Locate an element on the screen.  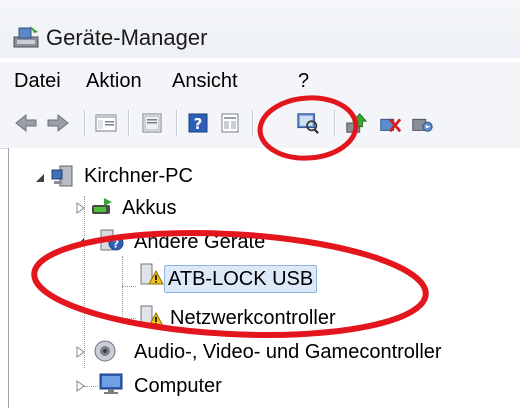
tree-node-netzwerkcontroller: Netzwerkcontroller is located at coordinates (253, 318).